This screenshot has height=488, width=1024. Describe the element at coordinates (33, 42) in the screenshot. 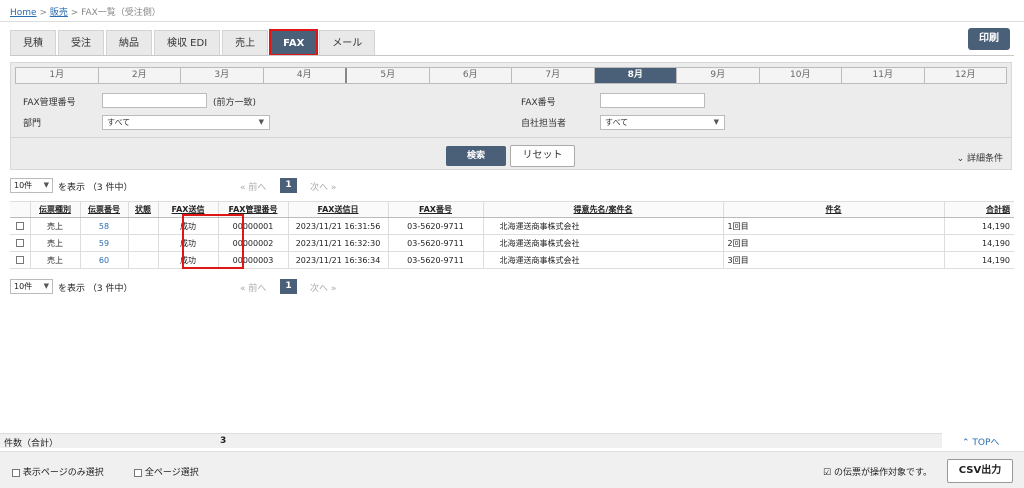

I see `tab-estimate: 見積` at that location.